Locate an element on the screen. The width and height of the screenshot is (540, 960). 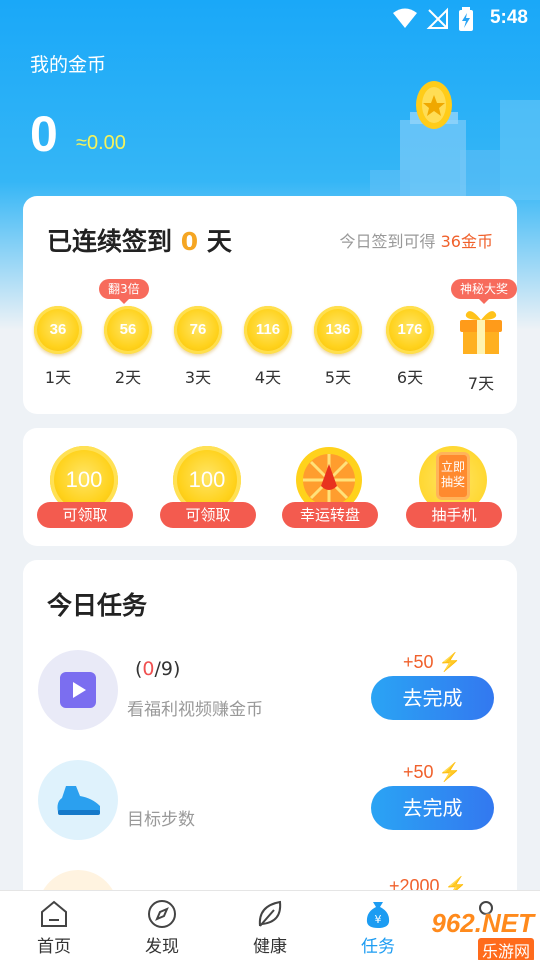
claim-reward-2: 100 可领取 is located at coordinates (208, 491).